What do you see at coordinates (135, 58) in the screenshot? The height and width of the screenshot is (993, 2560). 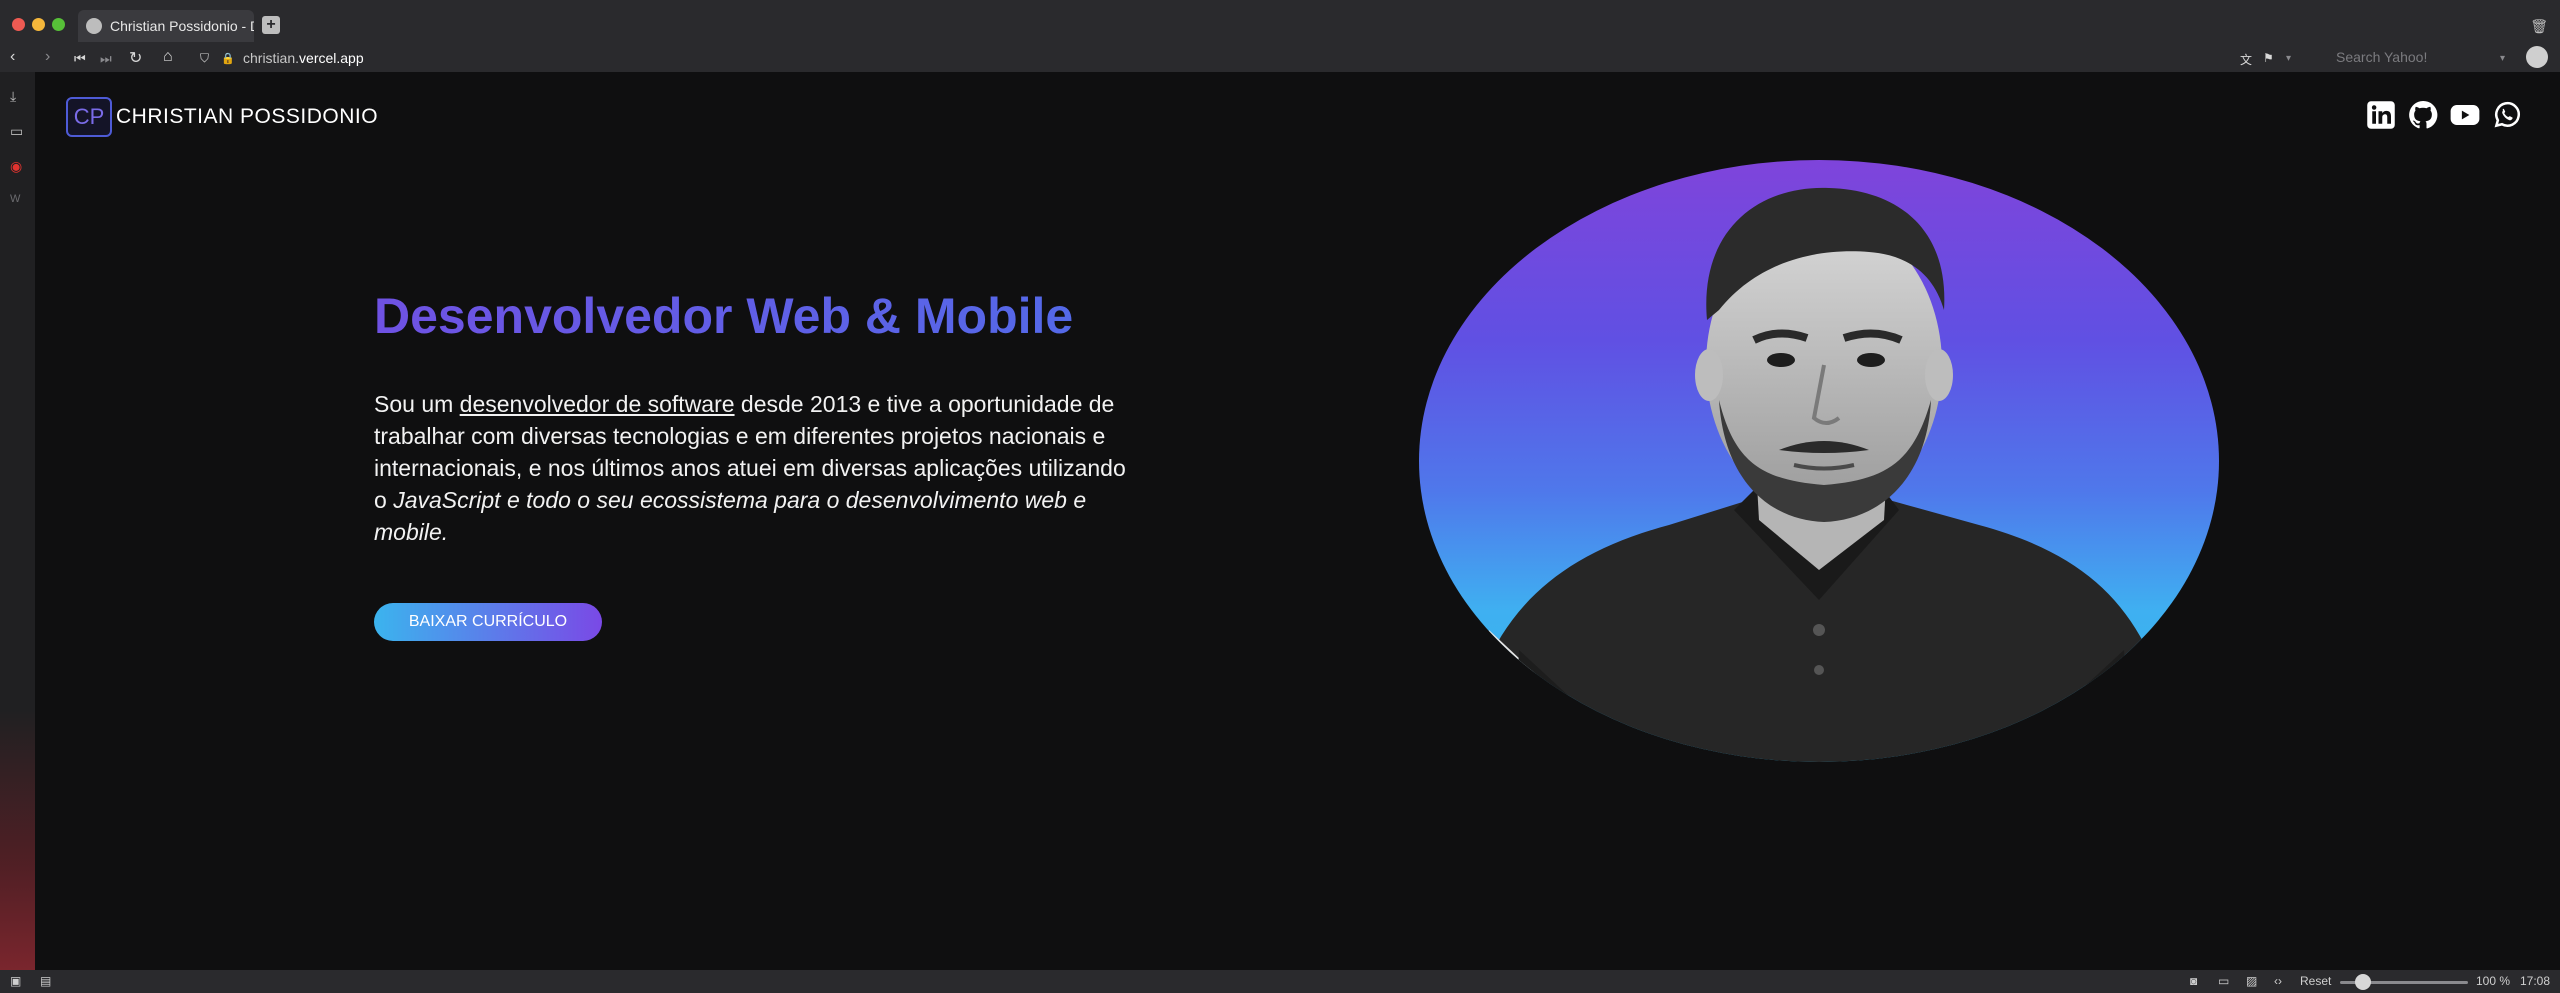 I see `reload-icon: ↻` at bounding box center [135, 58].